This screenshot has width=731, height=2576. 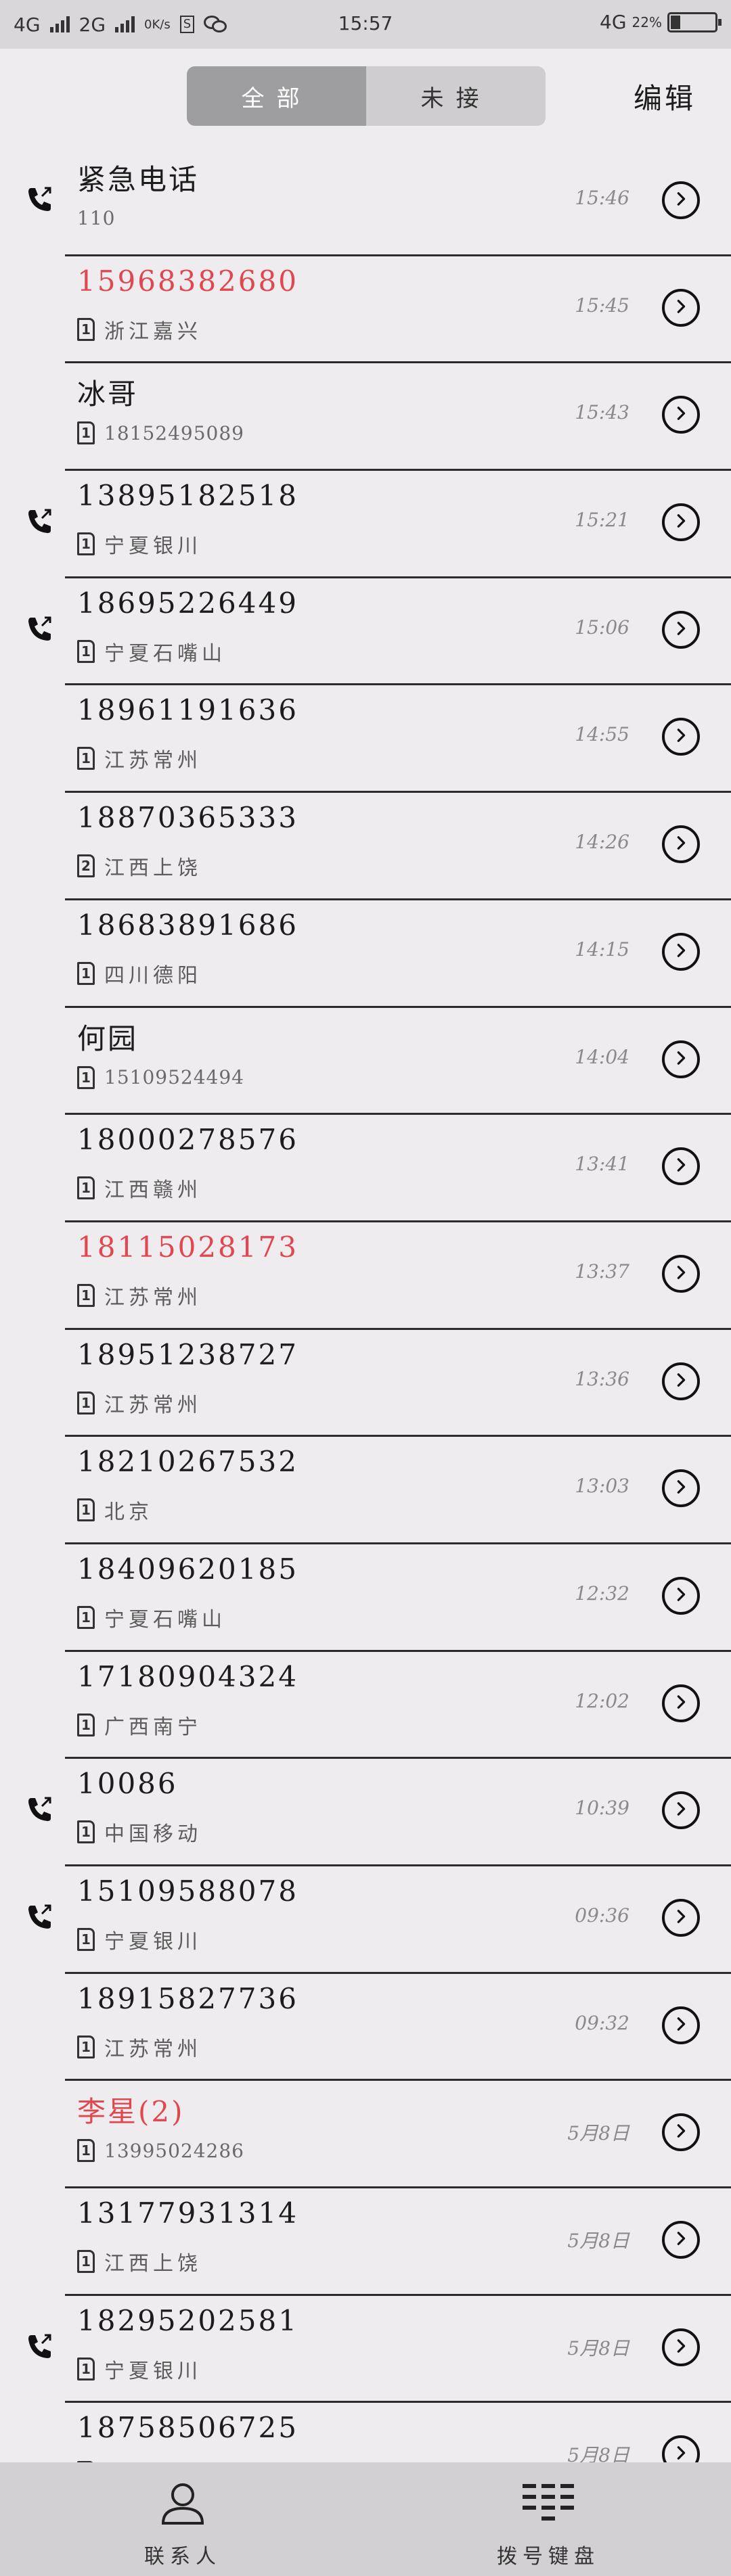 I want to click on filter-segmented-control: 全部 未接, so click(x=367, y=96).